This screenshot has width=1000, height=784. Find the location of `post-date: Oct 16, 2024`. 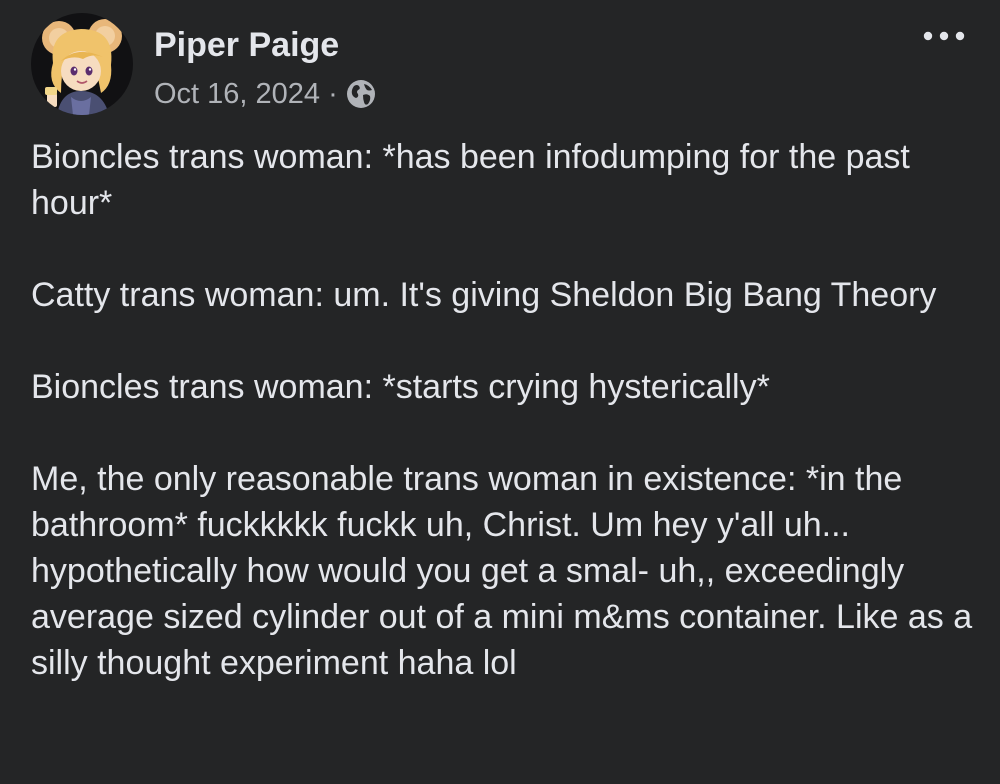

post-date: Oct 16, 2024 is located at coordinates (237, 94).